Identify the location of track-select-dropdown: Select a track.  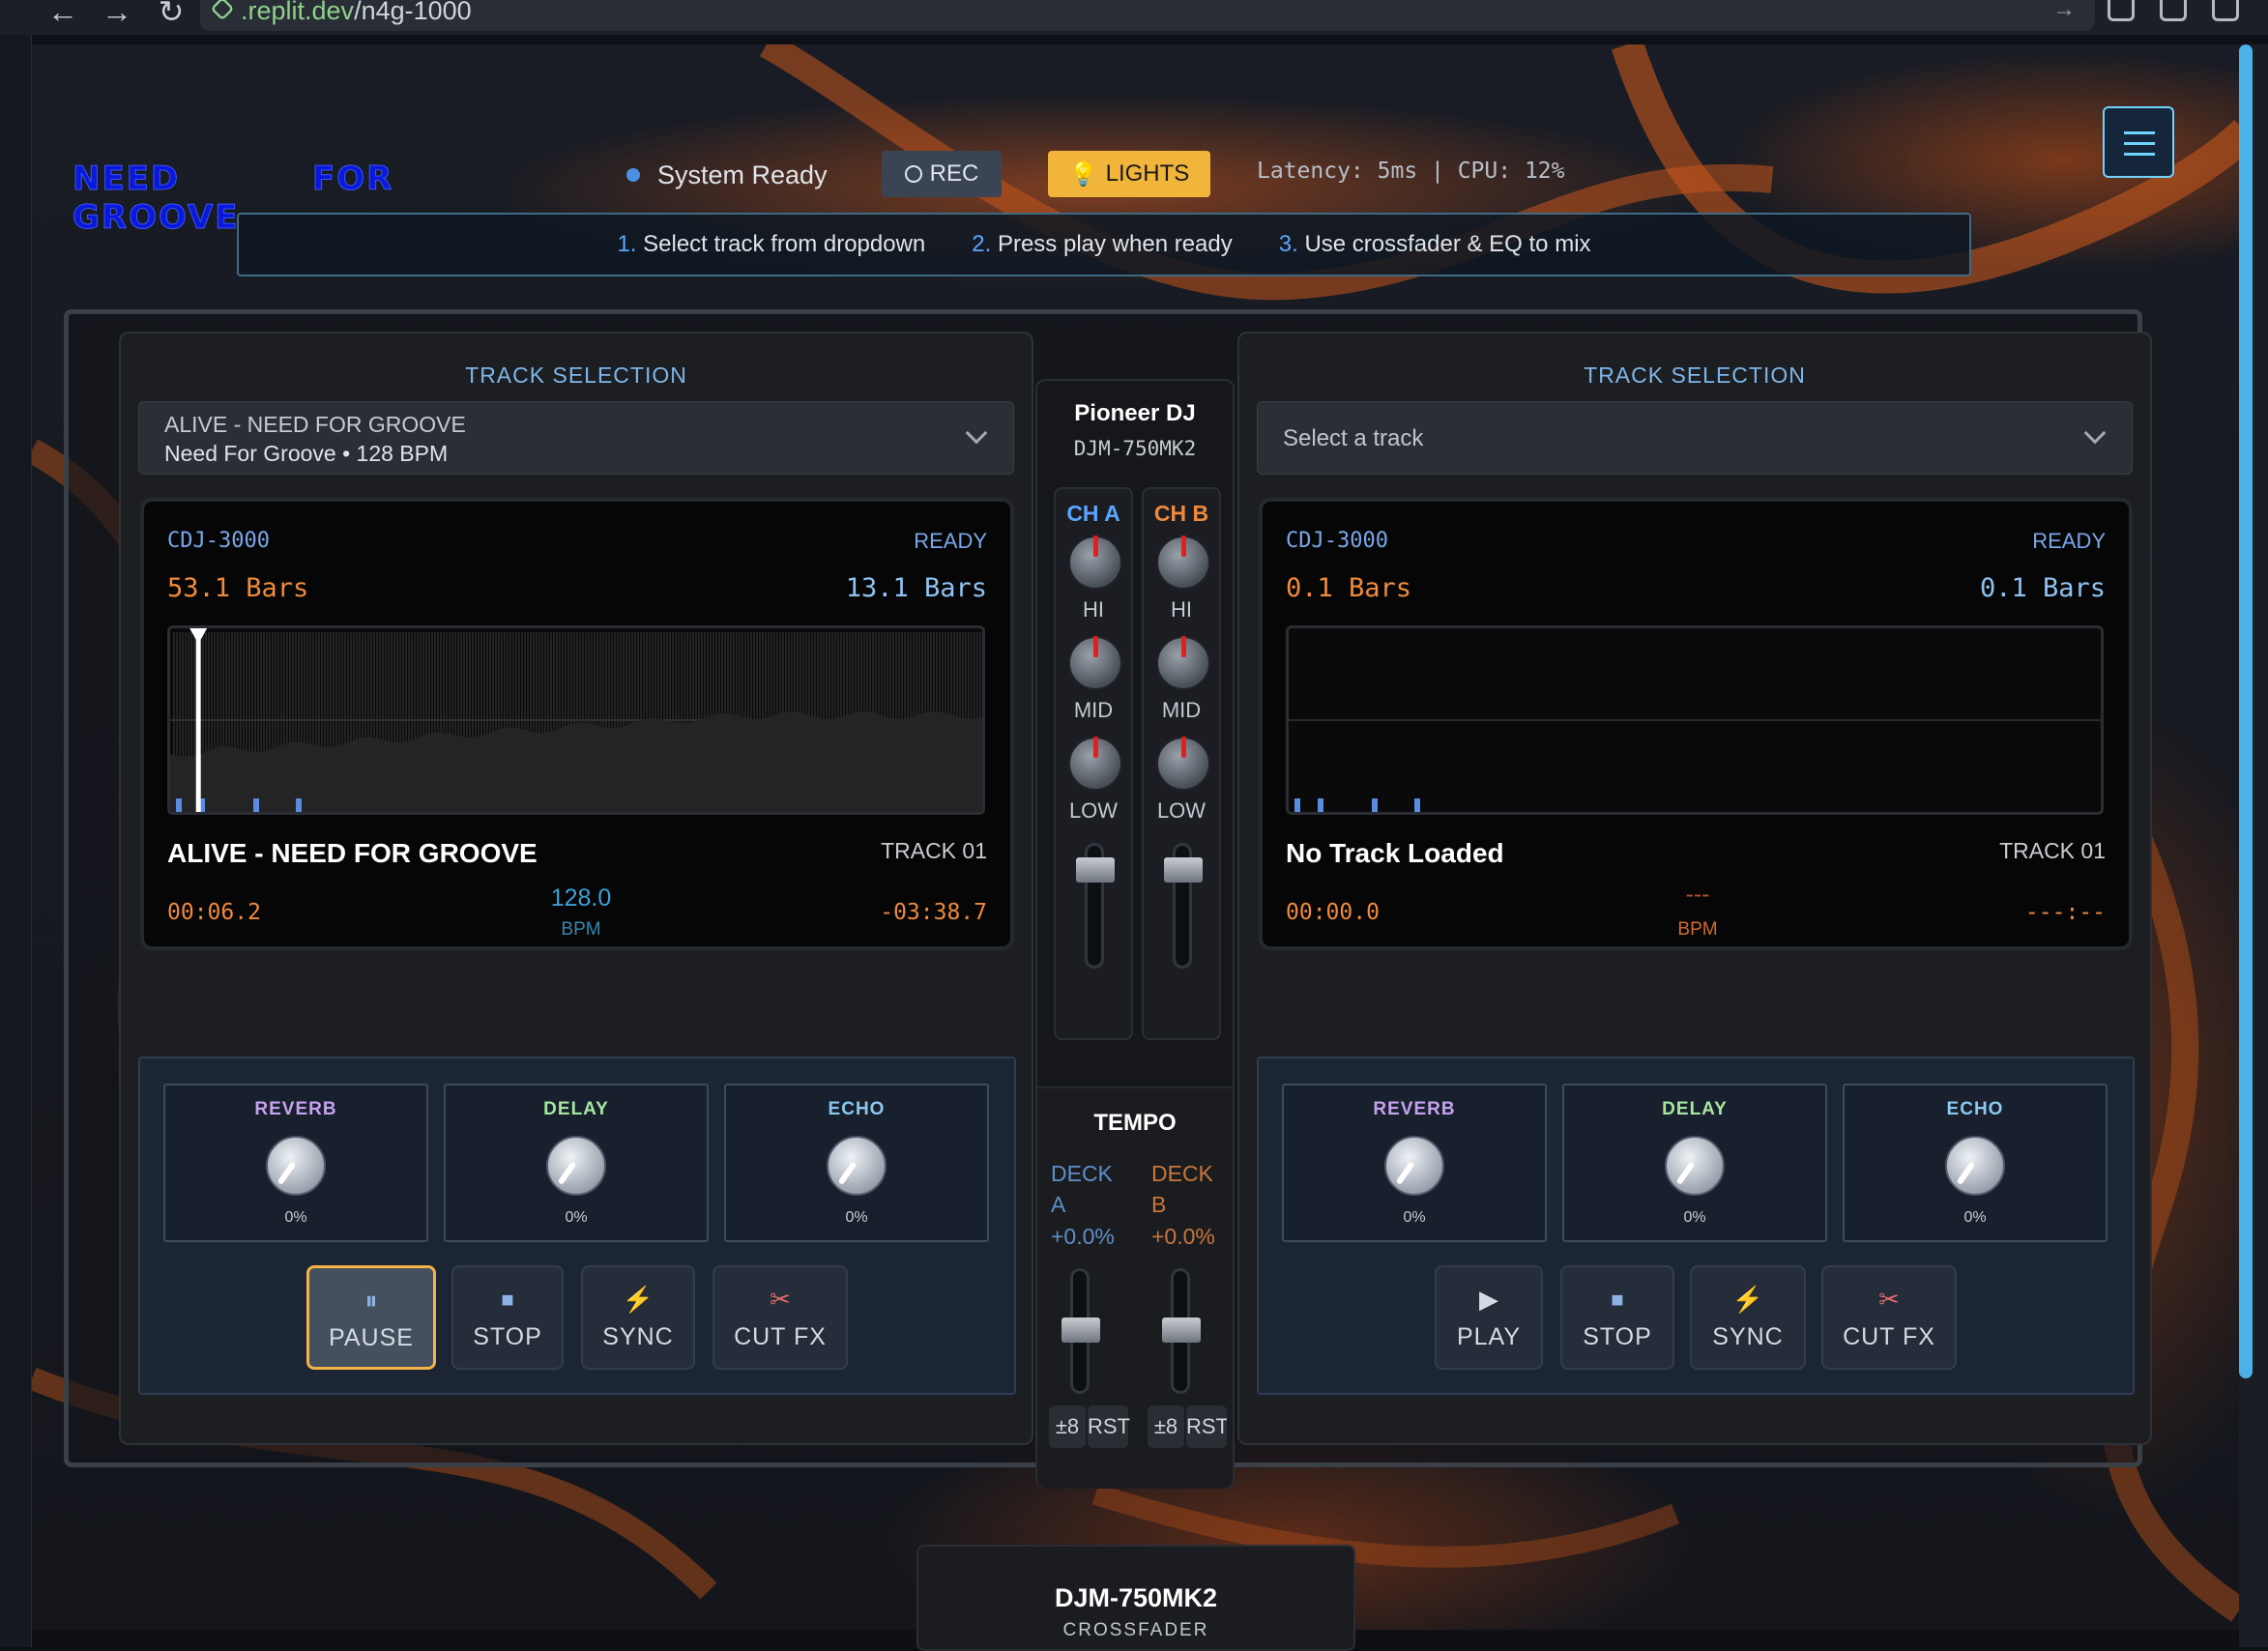
(1695, 438).